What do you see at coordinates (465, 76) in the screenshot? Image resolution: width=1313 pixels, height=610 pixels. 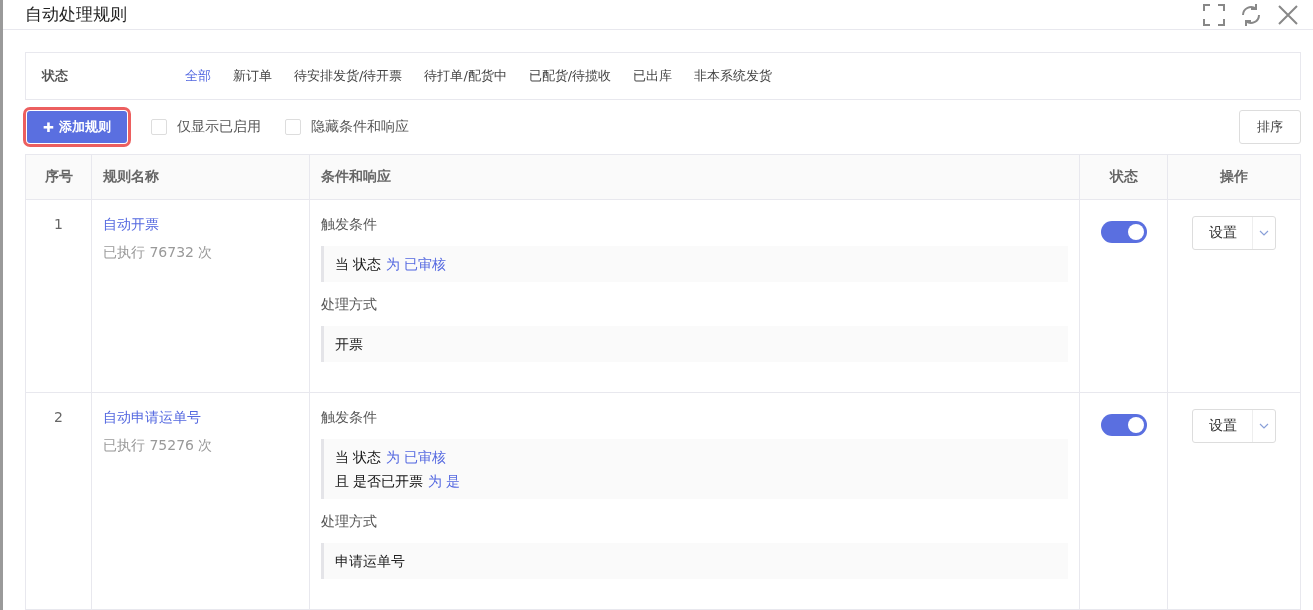 I see `status-filter-tab: 待打单/配货中` at bounding box center [465, 76].